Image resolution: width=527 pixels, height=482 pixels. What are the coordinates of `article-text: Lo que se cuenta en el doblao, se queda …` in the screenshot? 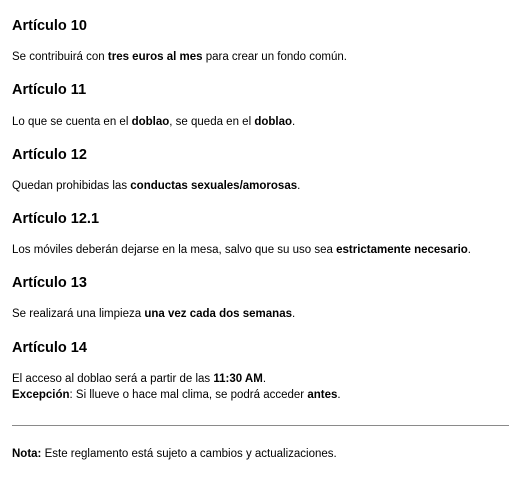 It's located at (153, 122).